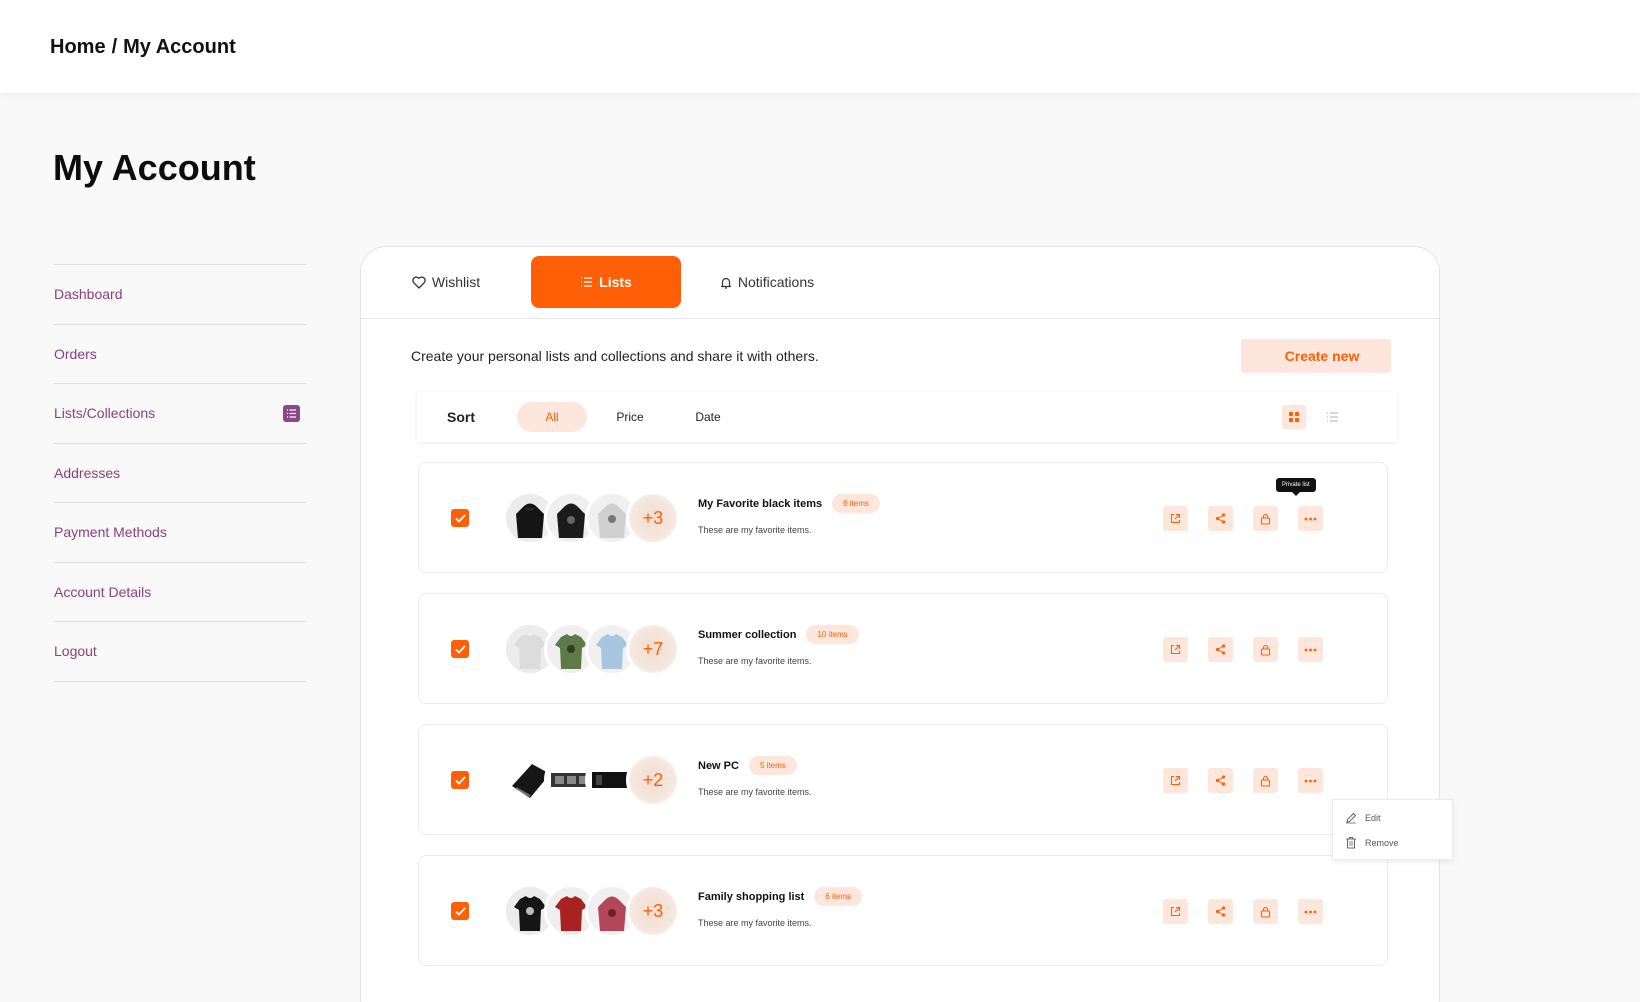 The width and height of the screenshot is (1640, 1002). What do you see at coordinates (653, 518) in the screenshot?
I see `more-items-count: +3` at bounding box center [653, 518].